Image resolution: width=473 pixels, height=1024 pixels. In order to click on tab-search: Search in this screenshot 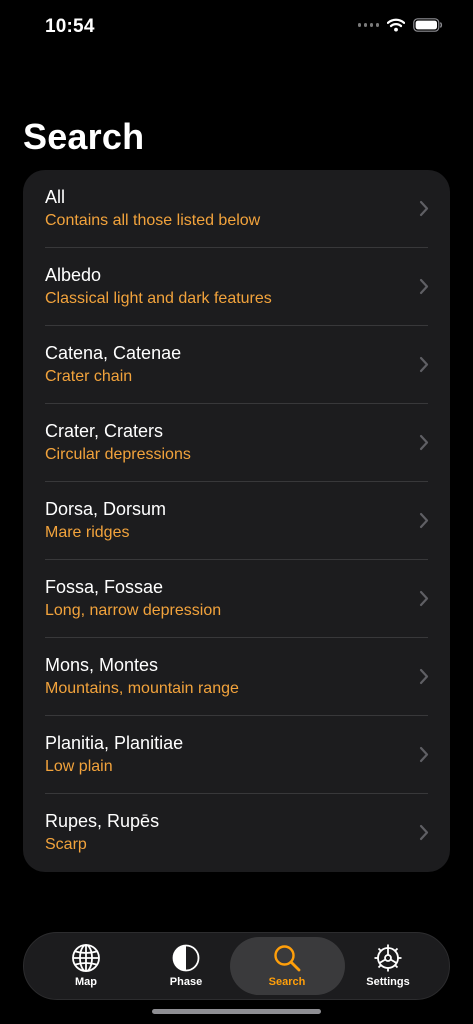, I will do `click(287, 966)`.